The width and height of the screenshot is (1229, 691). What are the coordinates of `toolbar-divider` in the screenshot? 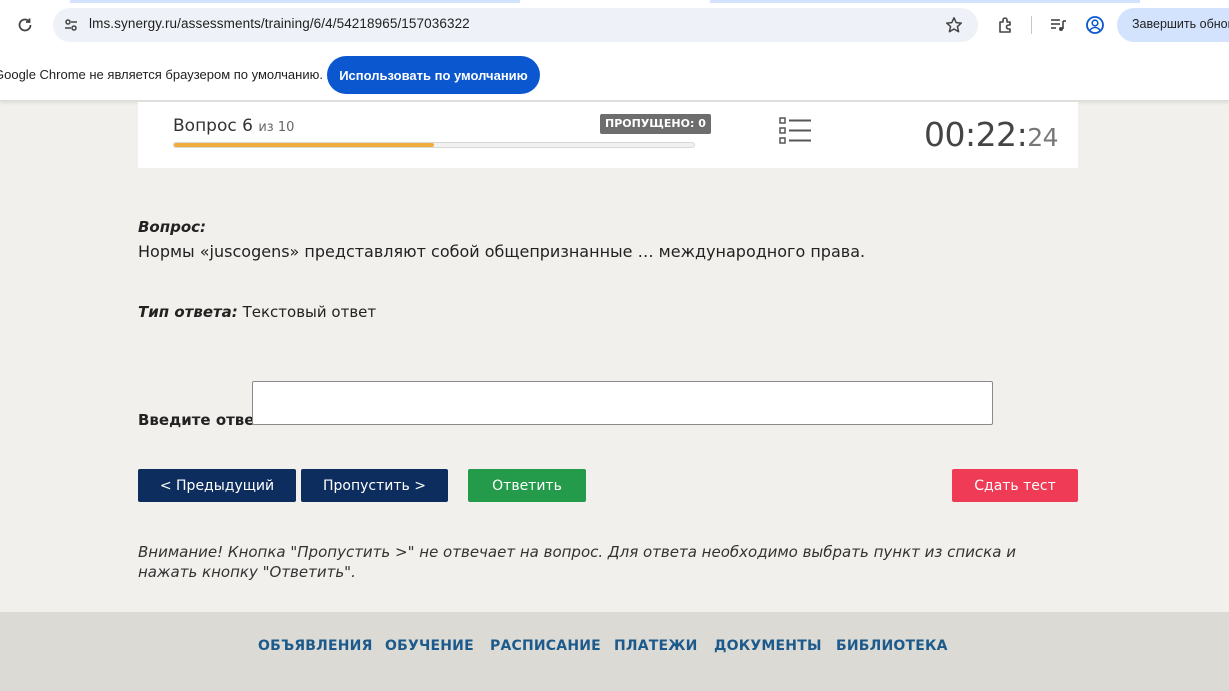 It's located at (1031, 25).